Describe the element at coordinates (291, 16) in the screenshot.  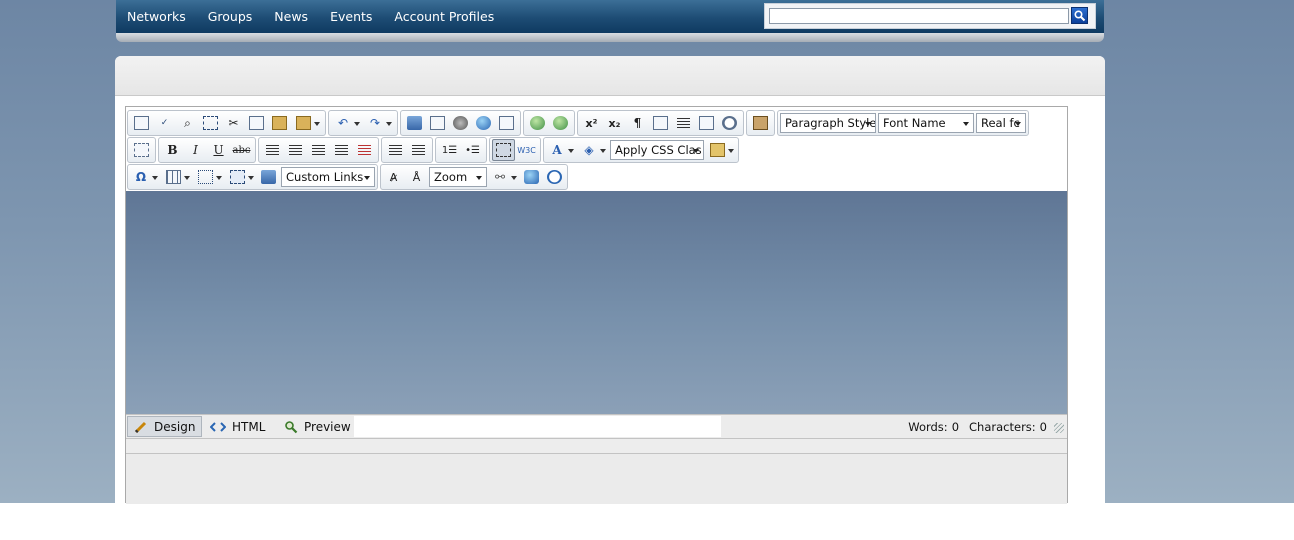
I see `nav-link-news: News` at that location.